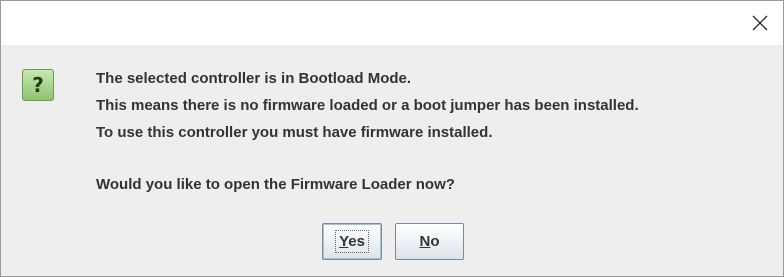 The image size is (784, 277). Describe the element at coordinates (435, 241) in the screenshot. I see `no-label-rest: o` at that location.